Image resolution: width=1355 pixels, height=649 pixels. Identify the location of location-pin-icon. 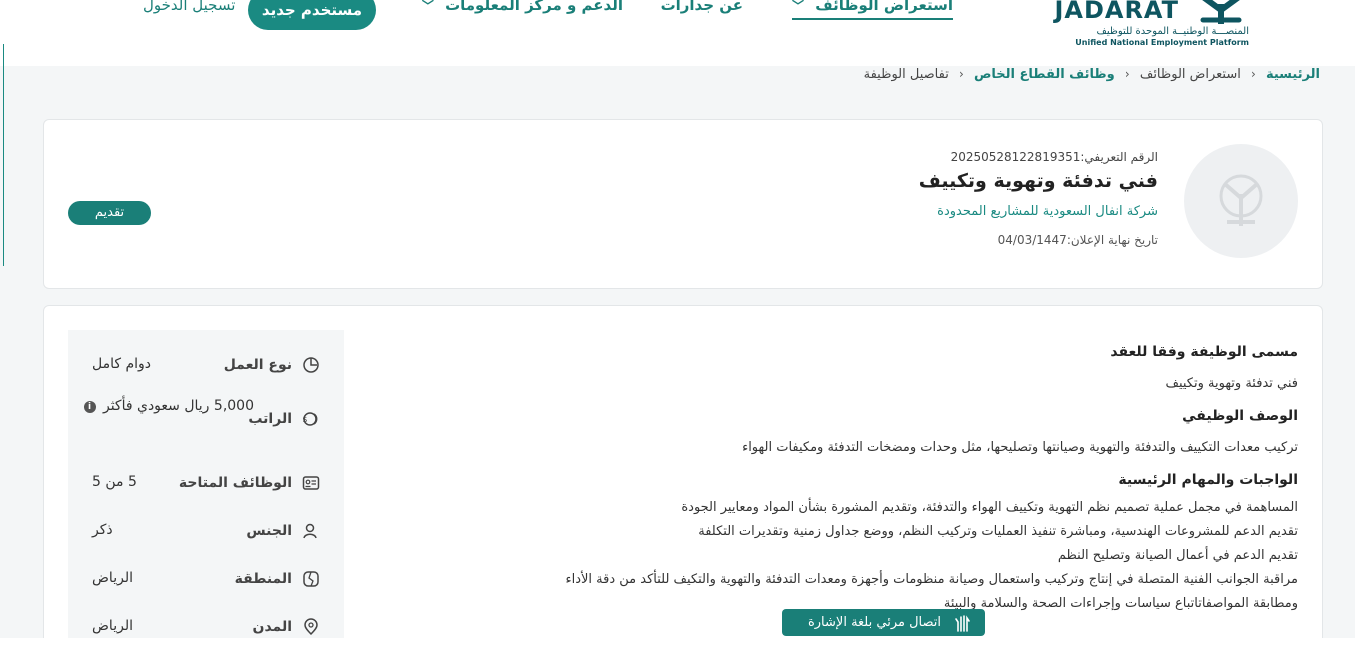
(311, 627).